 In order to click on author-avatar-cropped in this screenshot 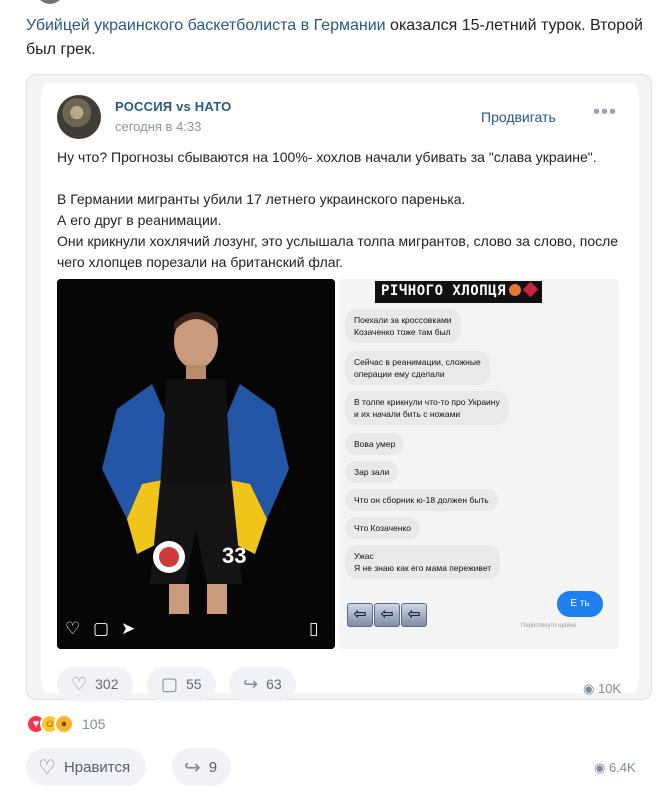, I will do `click(50, 2)`.